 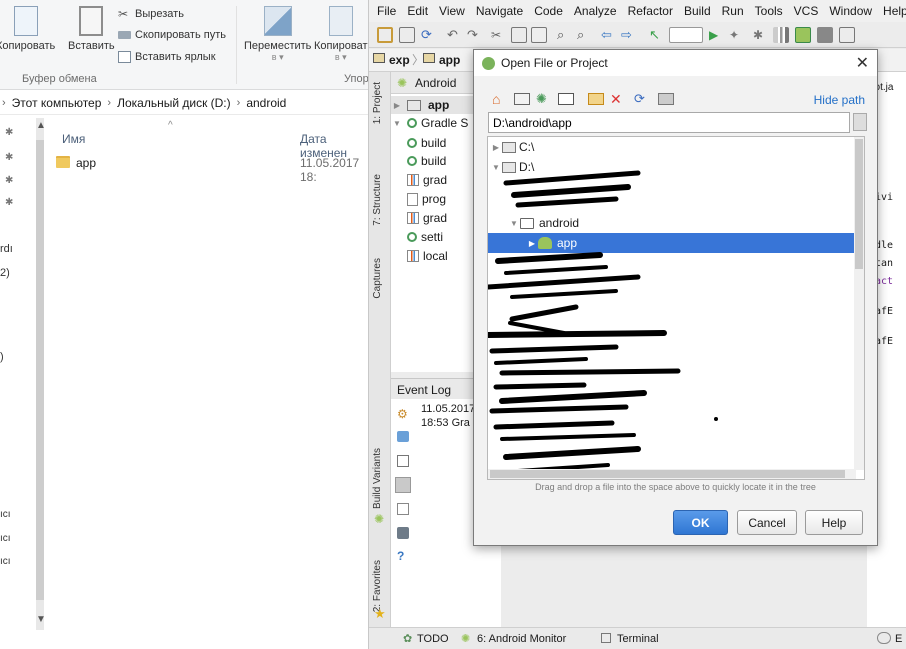 What do you see at coordinates (657, 35) in the screenshot?
I see `make-project-icon: ↖` at bounding box center [657, 35].